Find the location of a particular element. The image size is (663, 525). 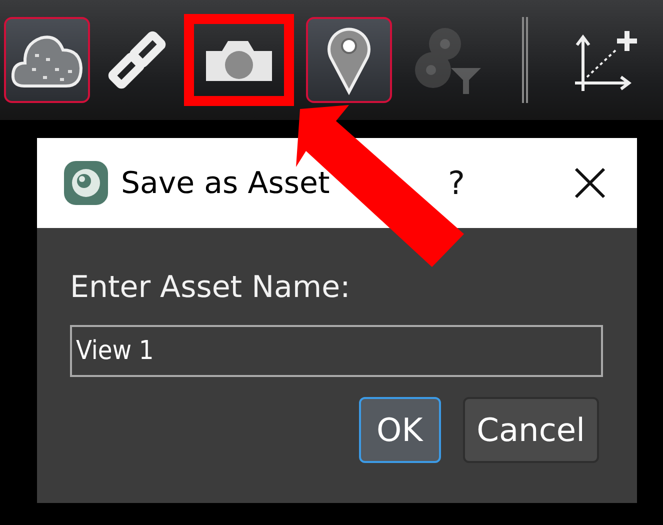

map-pin-icon is located at coordinates (349, 60).